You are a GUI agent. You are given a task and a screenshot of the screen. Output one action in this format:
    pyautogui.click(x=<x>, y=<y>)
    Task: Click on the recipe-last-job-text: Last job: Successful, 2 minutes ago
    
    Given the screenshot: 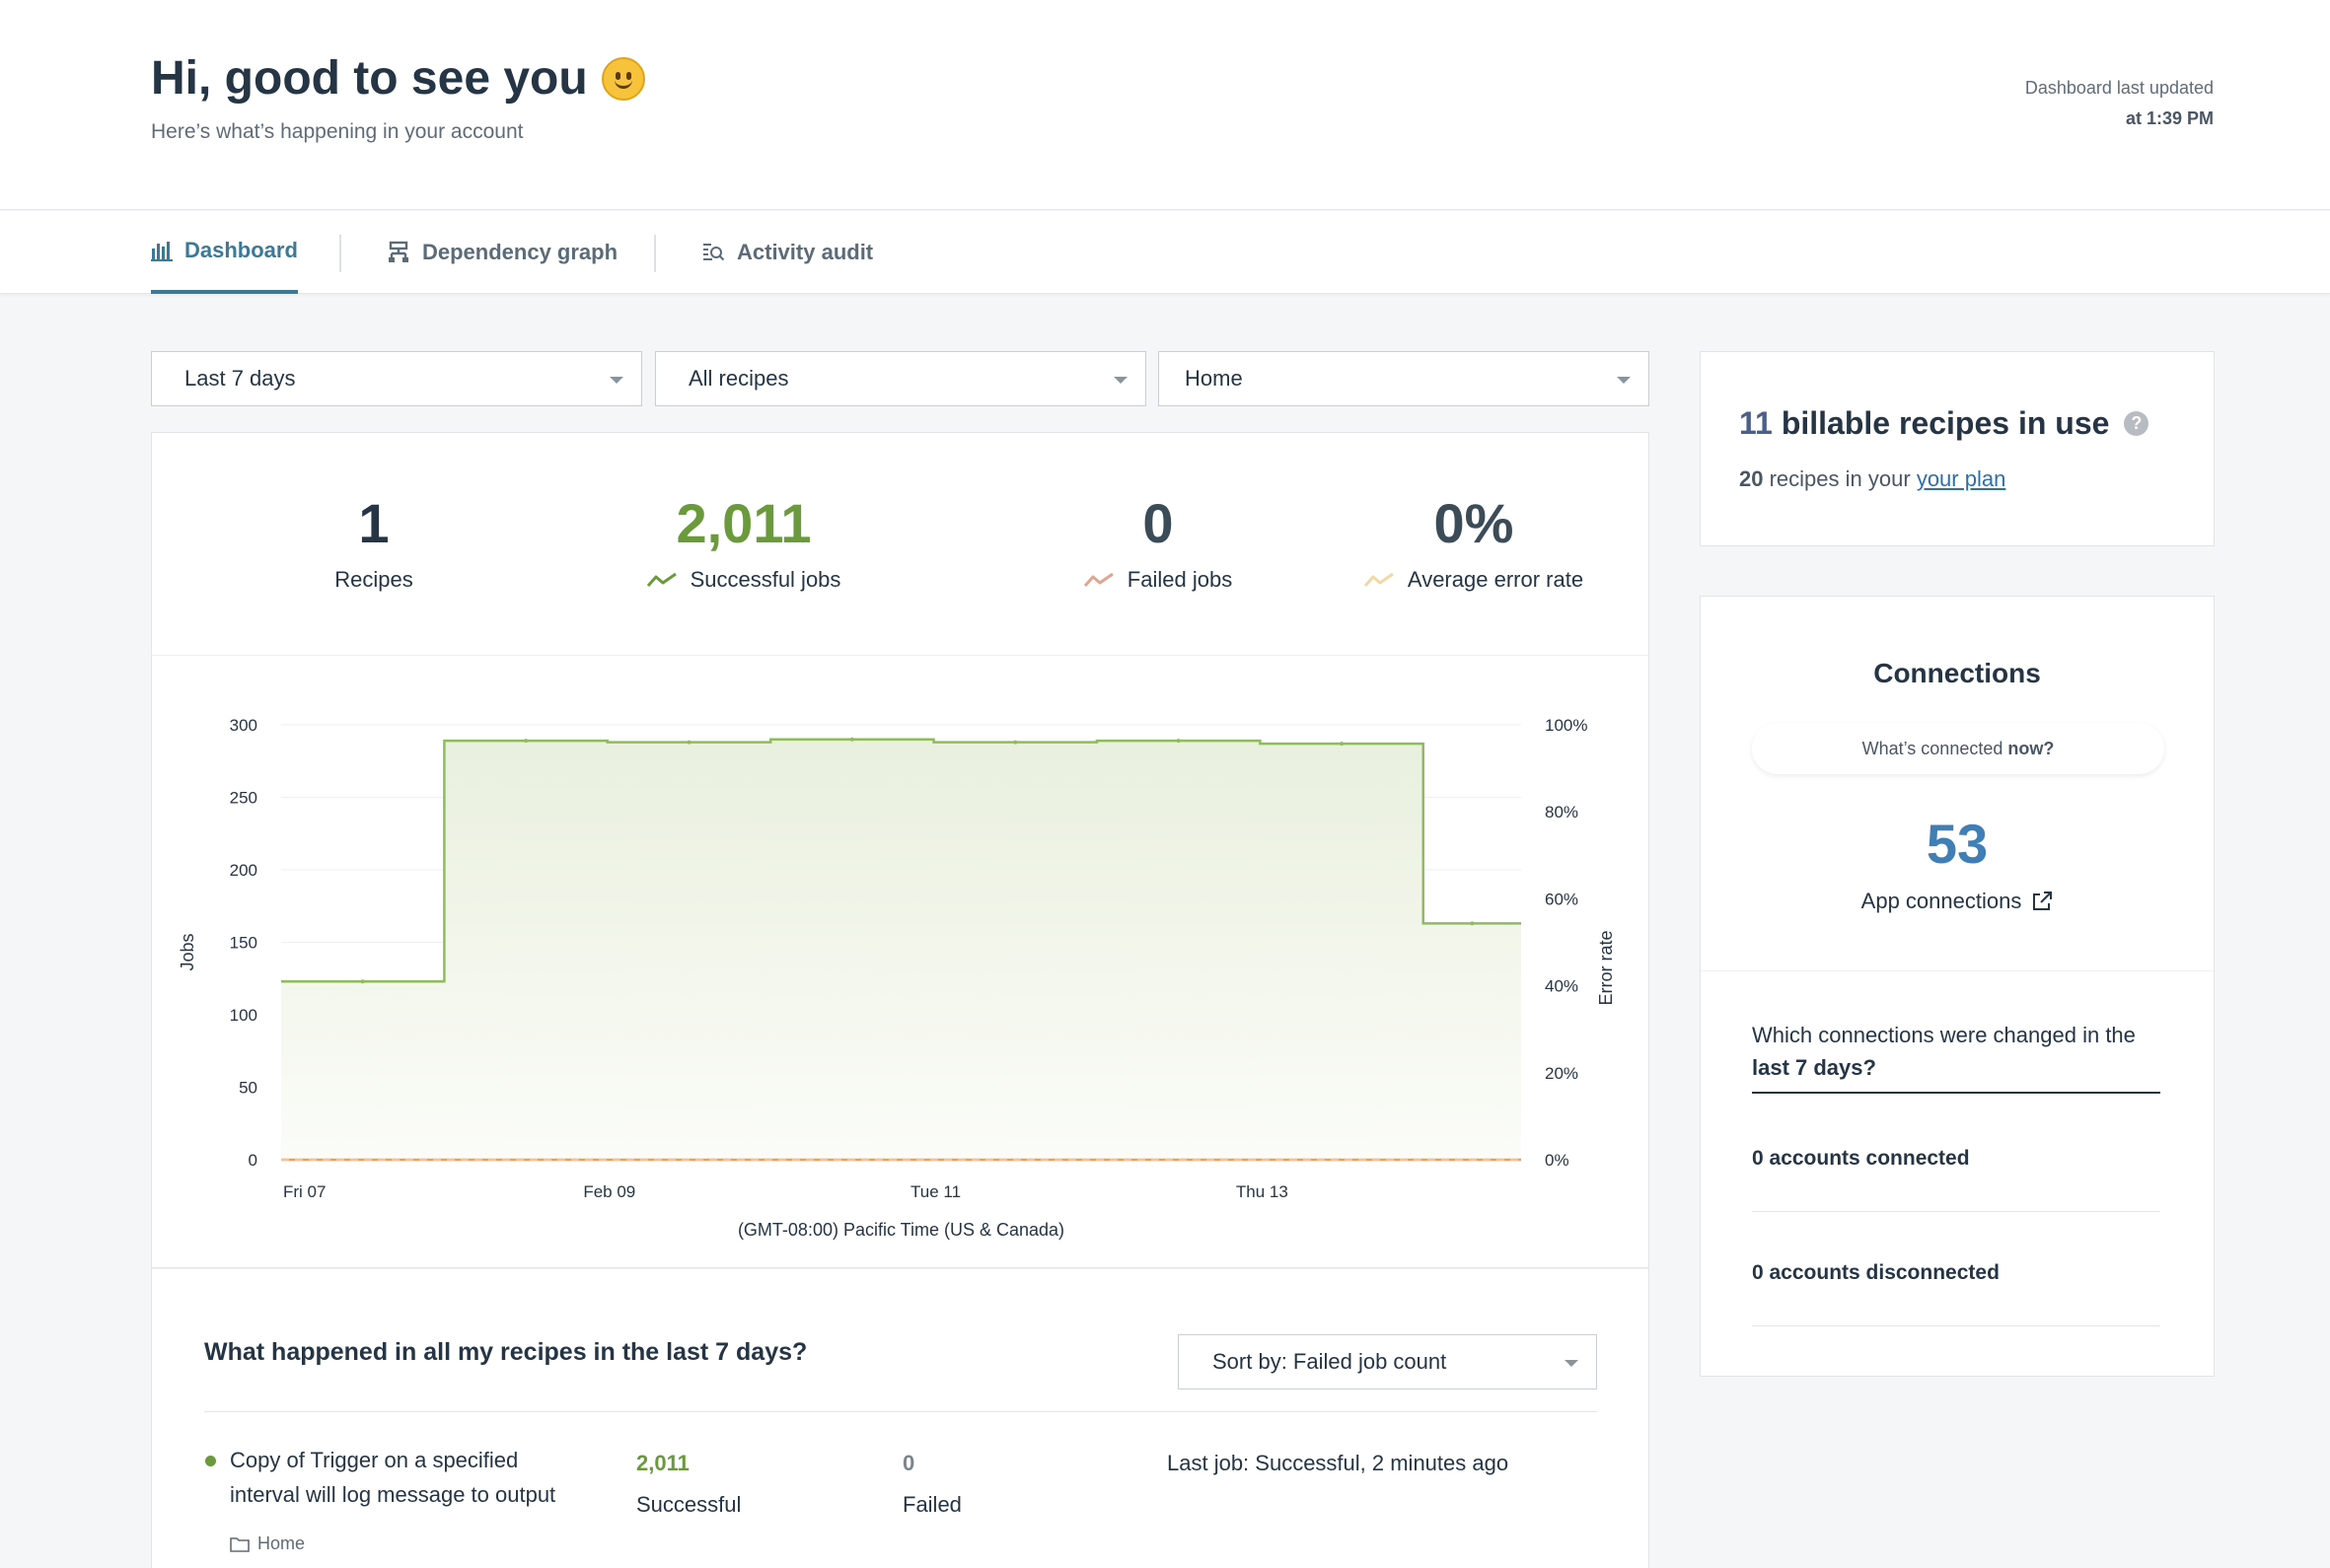 What is the action you would take?
    pyautogui.click(x=1338, y=1463)
    